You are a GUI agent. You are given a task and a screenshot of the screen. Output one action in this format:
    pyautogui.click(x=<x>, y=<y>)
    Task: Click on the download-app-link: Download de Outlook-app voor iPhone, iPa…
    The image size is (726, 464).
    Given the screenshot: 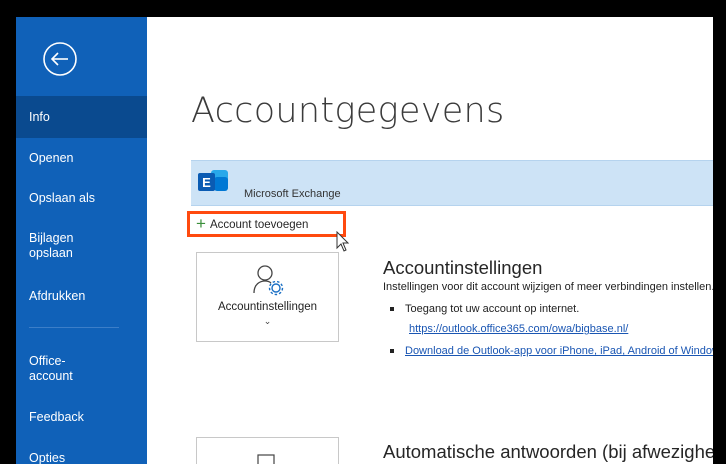 What is the action you would take?
    pyautogui.click(x=559, y=351)
    